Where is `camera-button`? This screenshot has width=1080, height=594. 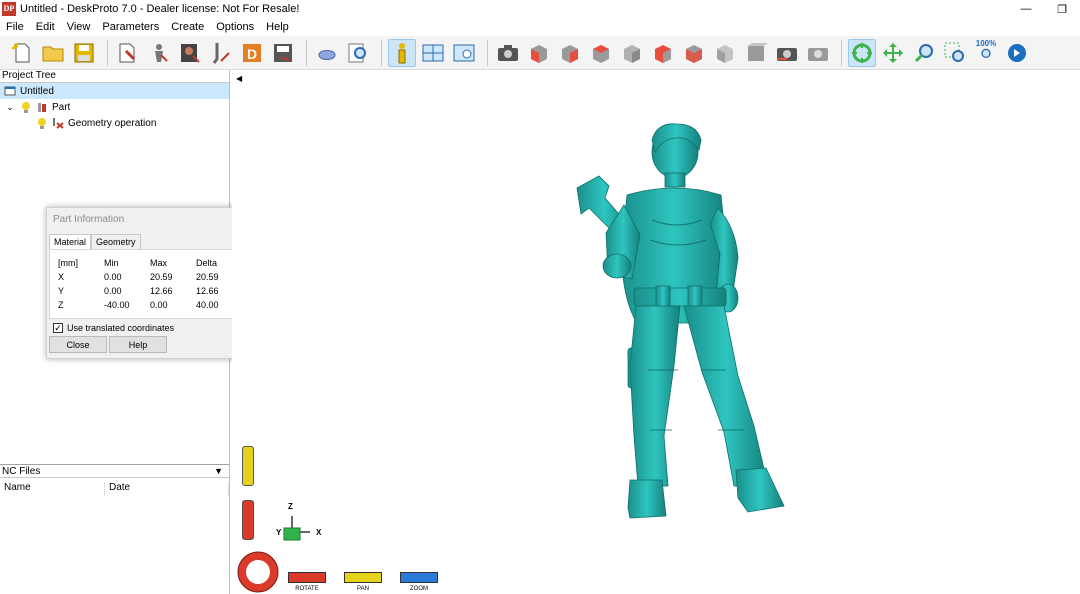
camera-button is located at coordinates (508, 53).